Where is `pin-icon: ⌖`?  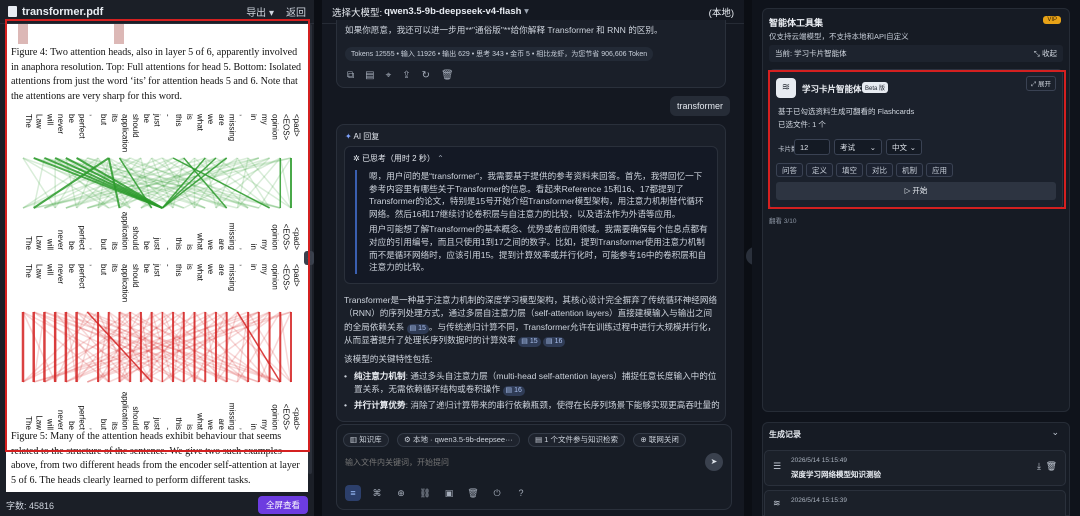 pin-icon: ⌖ is located at coordinates (389, 75).